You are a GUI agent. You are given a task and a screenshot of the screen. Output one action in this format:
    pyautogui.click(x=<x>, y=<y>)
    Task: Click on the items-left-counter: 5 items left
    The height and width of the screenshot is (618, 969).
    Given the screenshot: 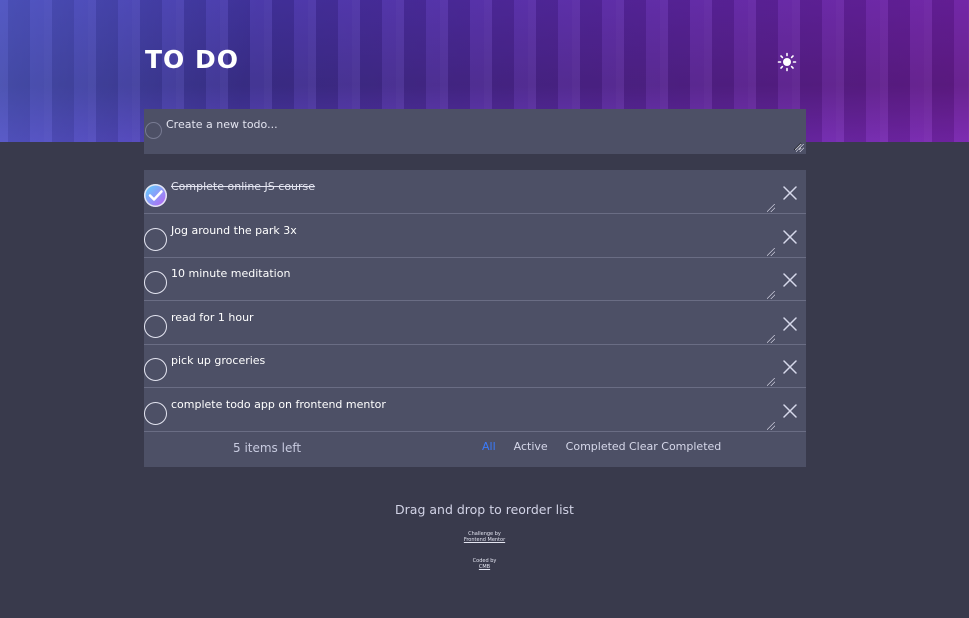 What is the action you would take?
    pyautogui.click(x=267, y=448)
    